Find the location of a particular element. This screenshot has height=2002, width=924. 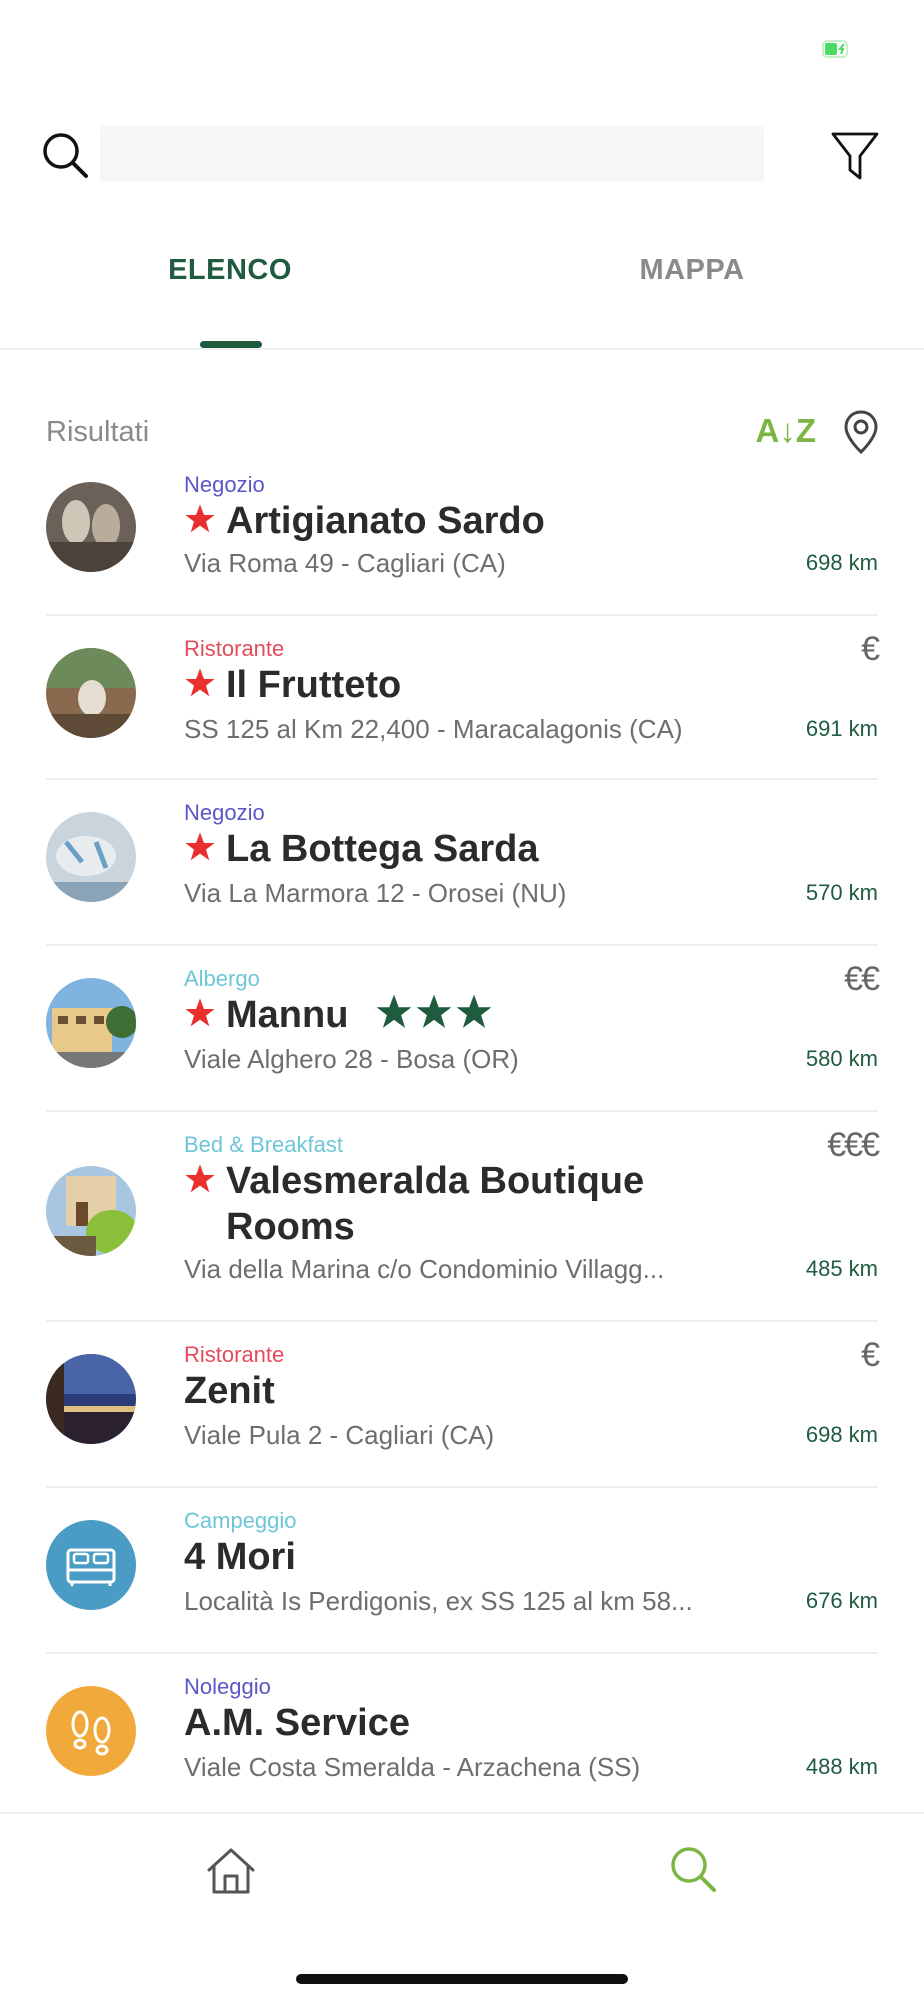

item-address: SS 125 al Km 22,400 - Maracalagonis (CA) is located at coordinates (433, 729).